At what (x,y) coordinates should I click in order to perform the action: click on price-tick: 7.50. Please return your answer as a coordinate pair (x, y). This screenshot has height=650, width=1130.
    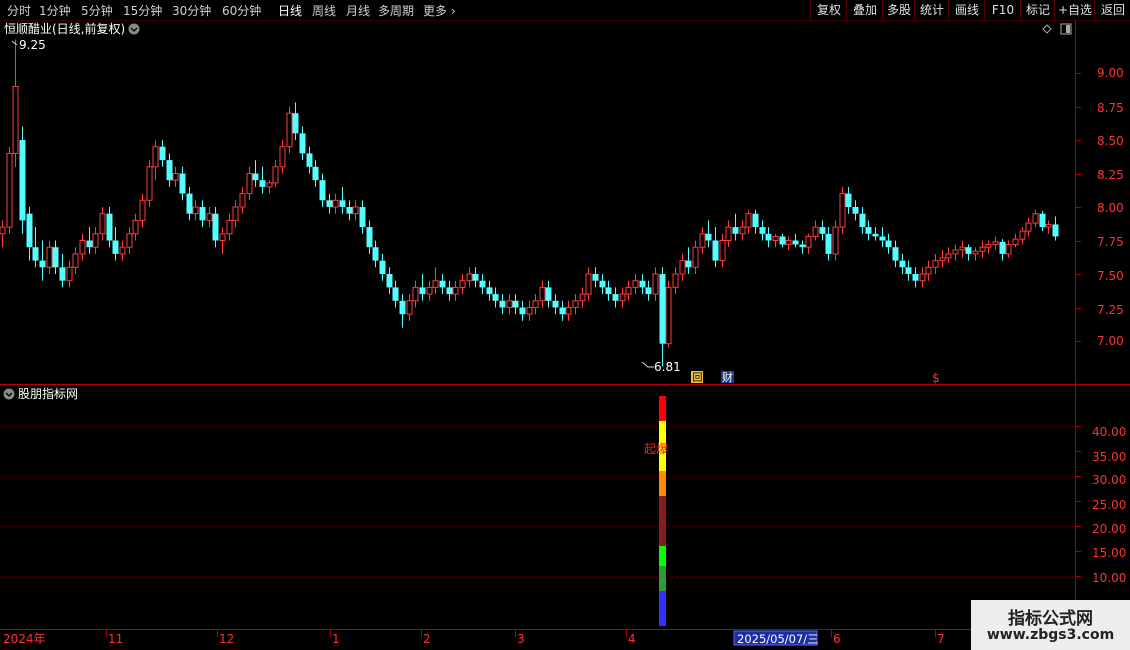
    Looking at the image, I should click on (1110, 276).